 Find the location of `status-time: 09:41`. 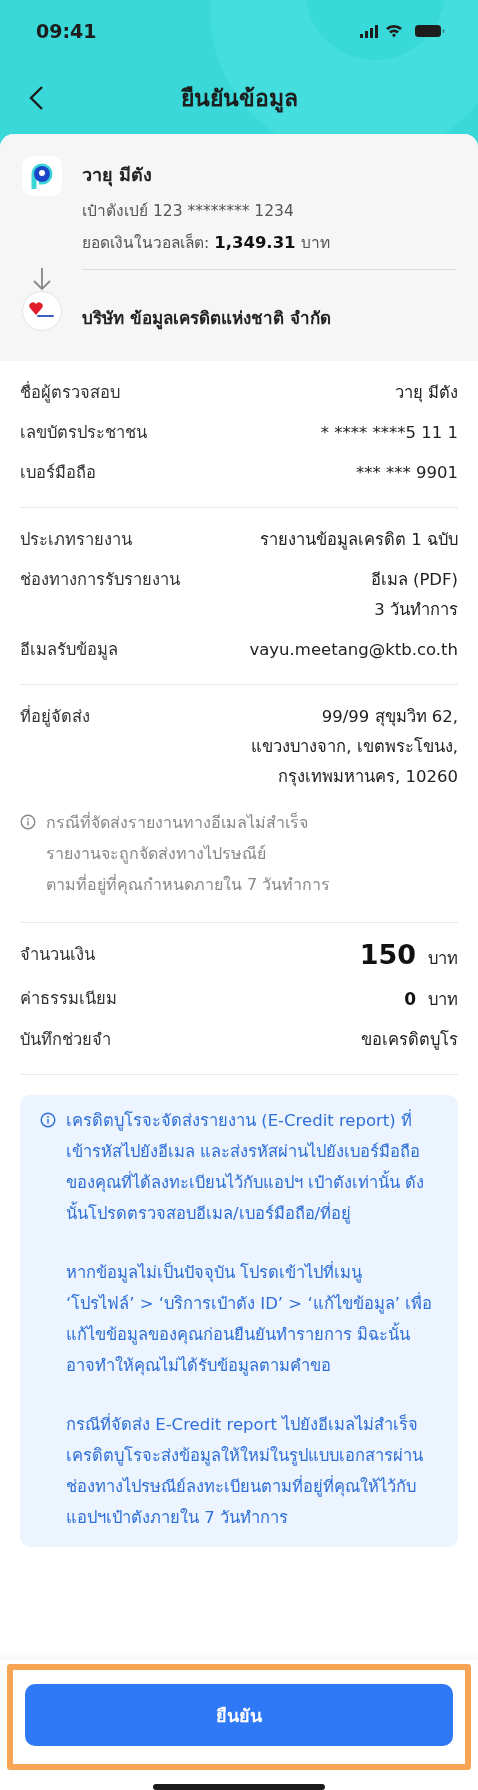

status-time: 09:41 is located at coordinates (66, 31).